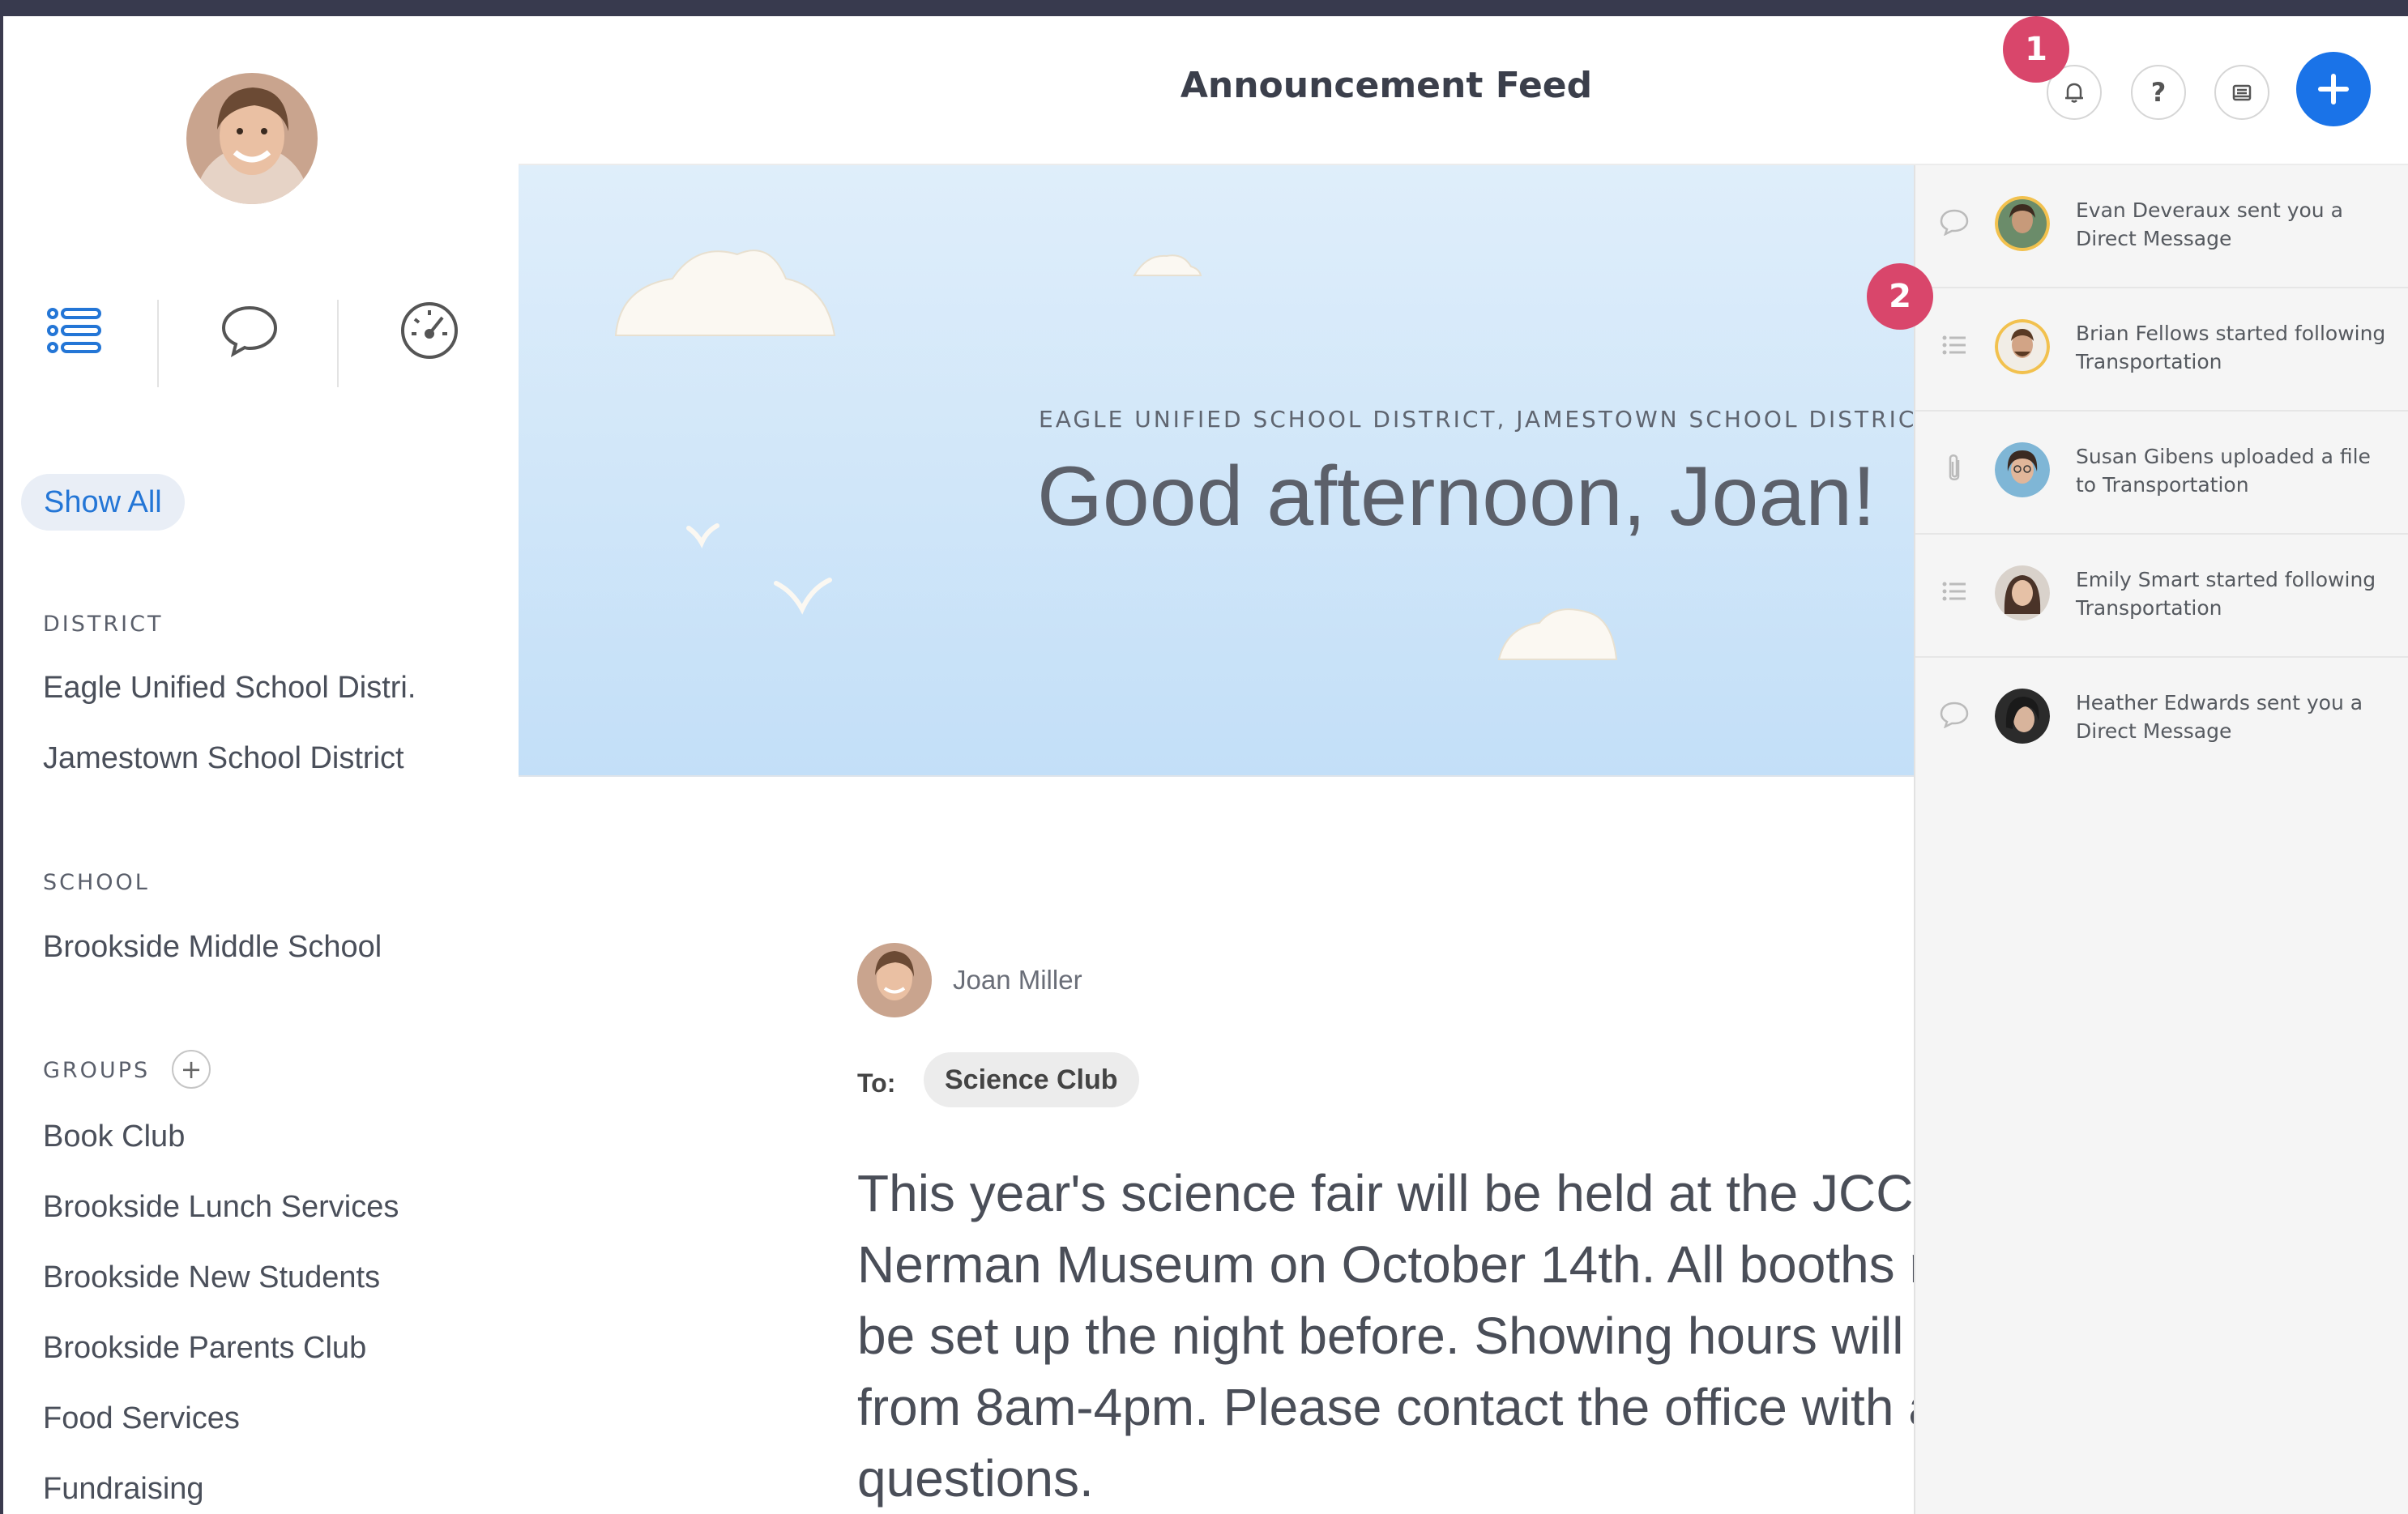  I want to click on notification-text: Evan Deveraux sent you a Direct Message, so click(2210, 224).